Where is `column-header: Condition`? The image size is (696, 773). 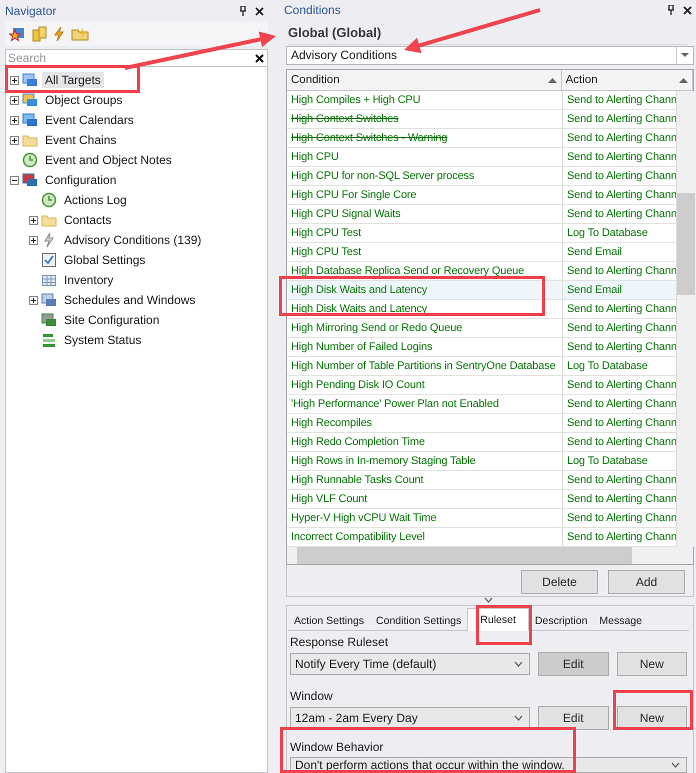 column-header: Condition is located at coordinates (424, 80).